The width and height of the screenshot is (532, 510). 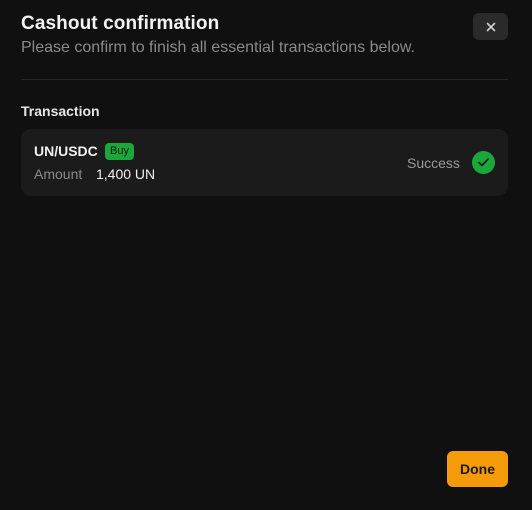 What do you see at coordinates (433, 163) in the screenshot?
I see `transaction-status: Success` at bounding box center [433, 163].